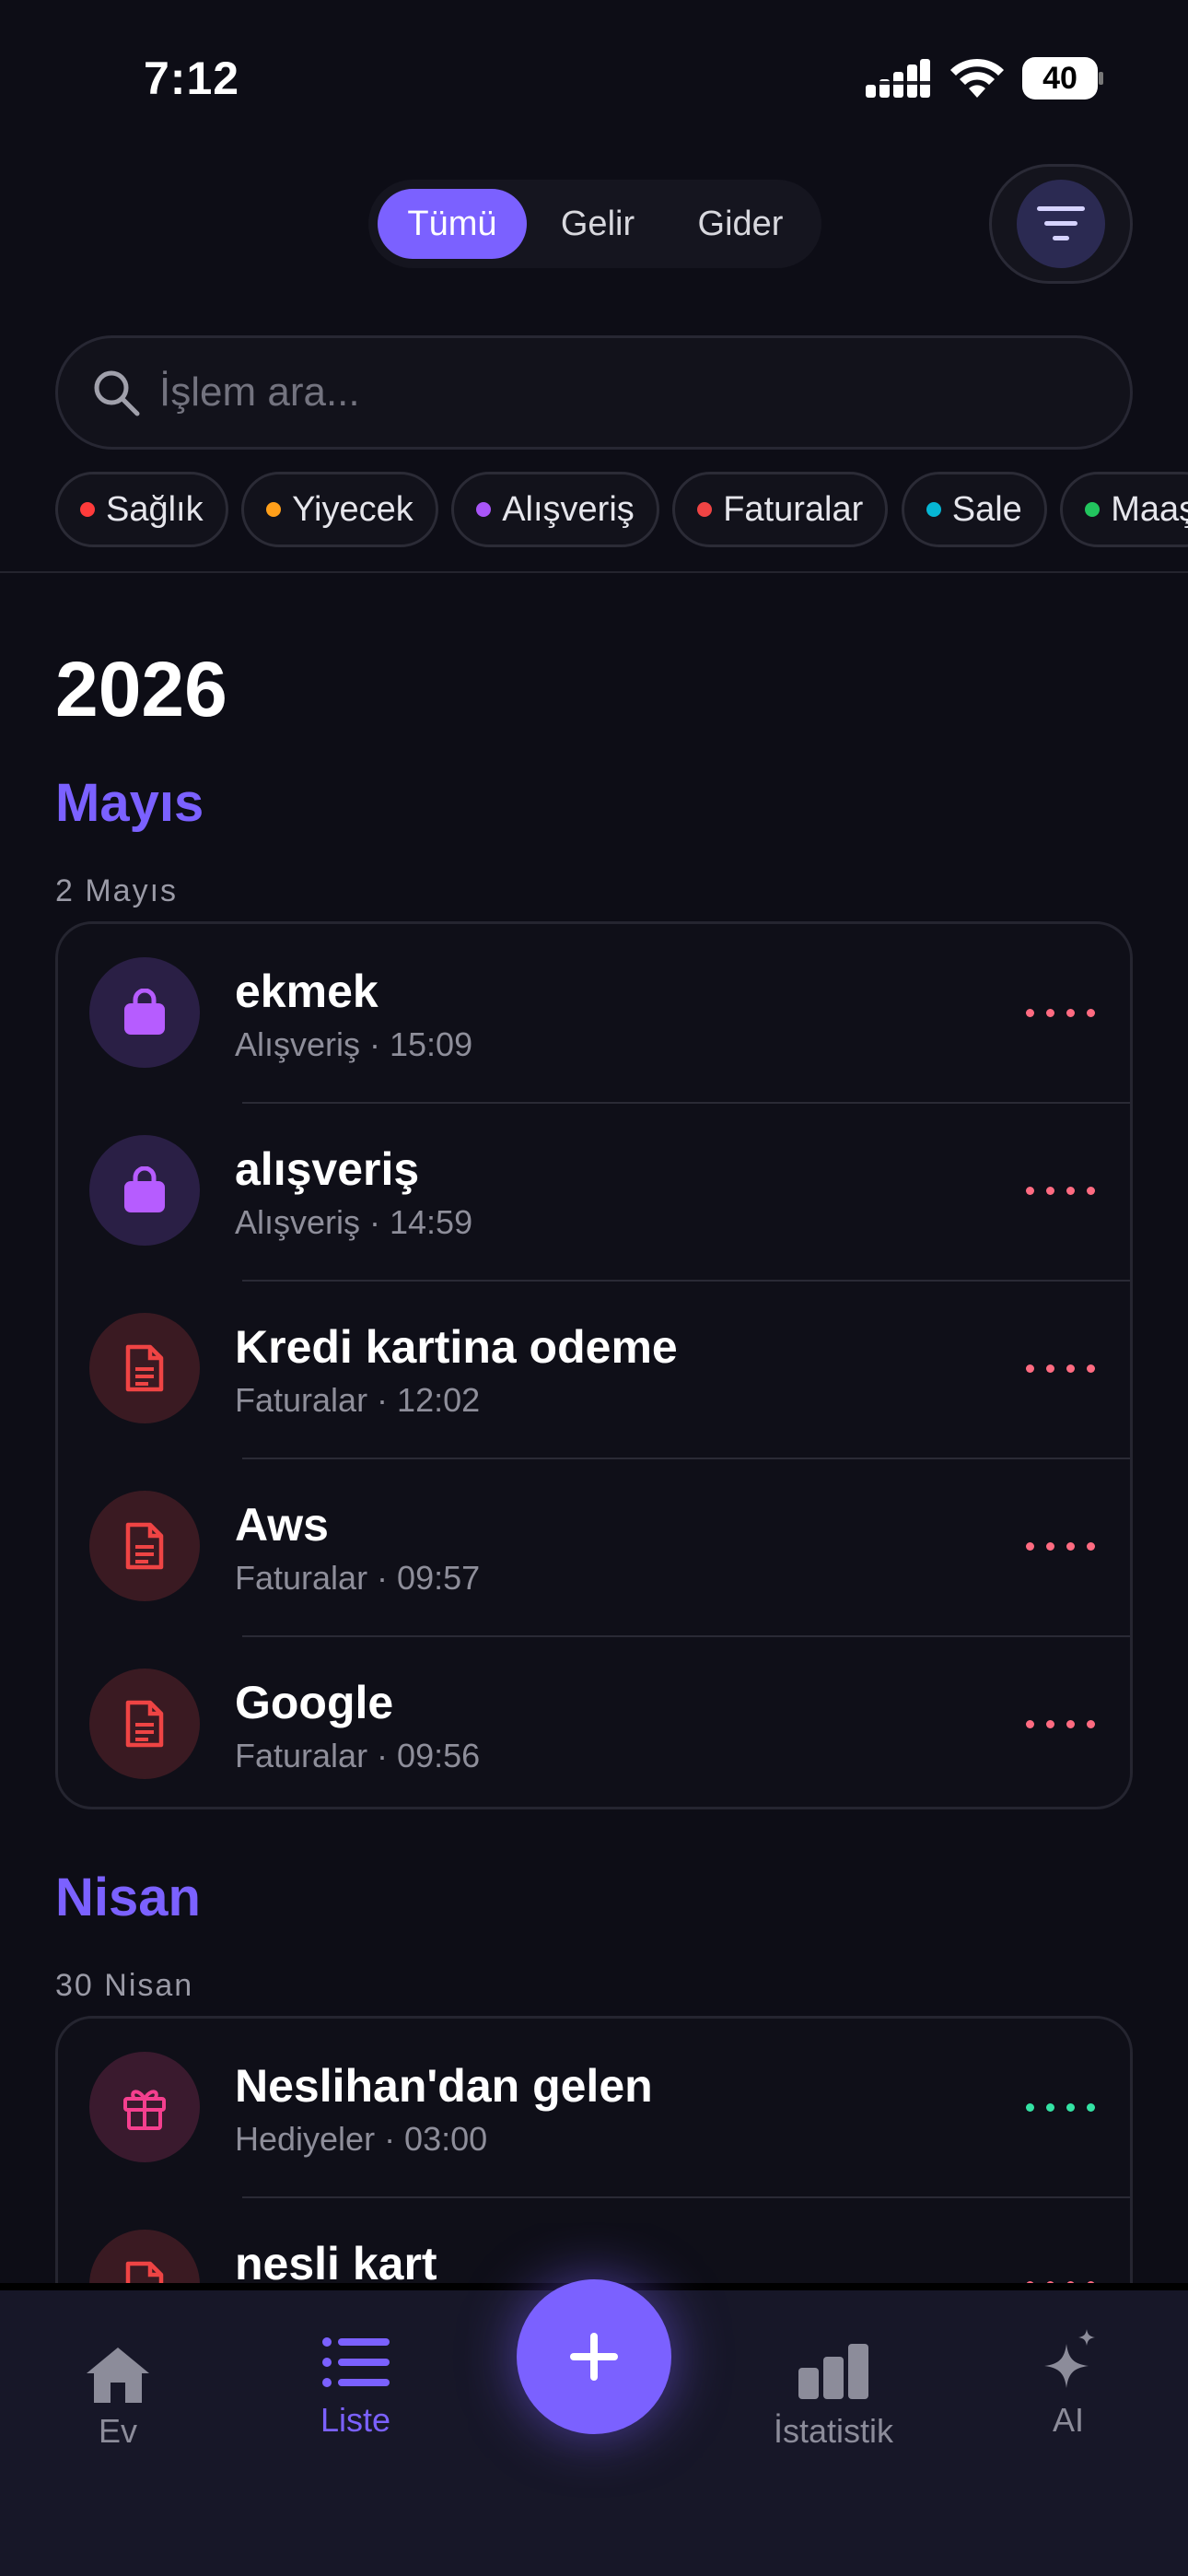 This screenshot has height=2576, width=1188. I want to click on chip-label: Yiyecek, so click(352, 509).